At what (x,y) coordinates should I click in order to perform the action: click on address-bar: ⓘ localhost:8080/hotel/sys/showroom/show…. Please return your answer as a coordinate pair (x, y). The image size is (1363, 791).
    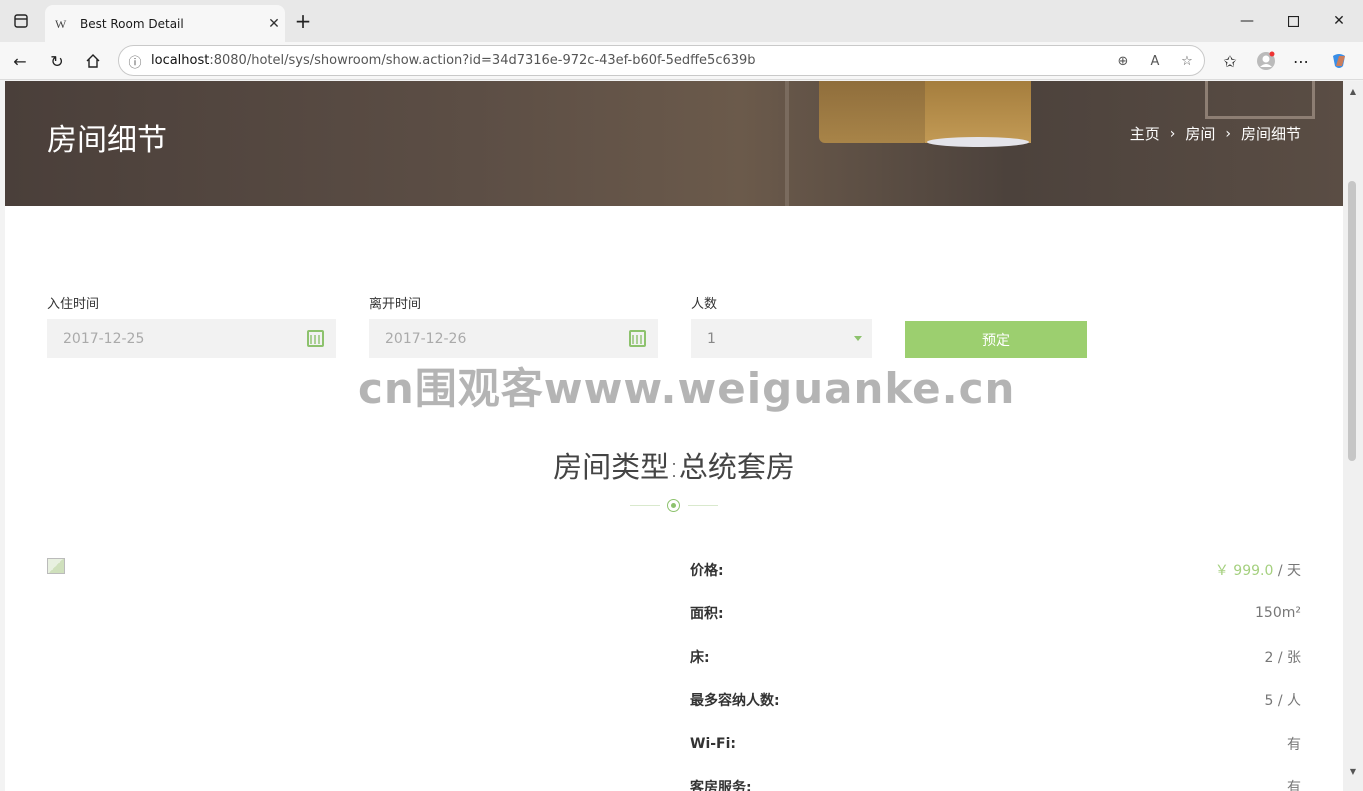
    Looking at the image, I should click on (661, 60).